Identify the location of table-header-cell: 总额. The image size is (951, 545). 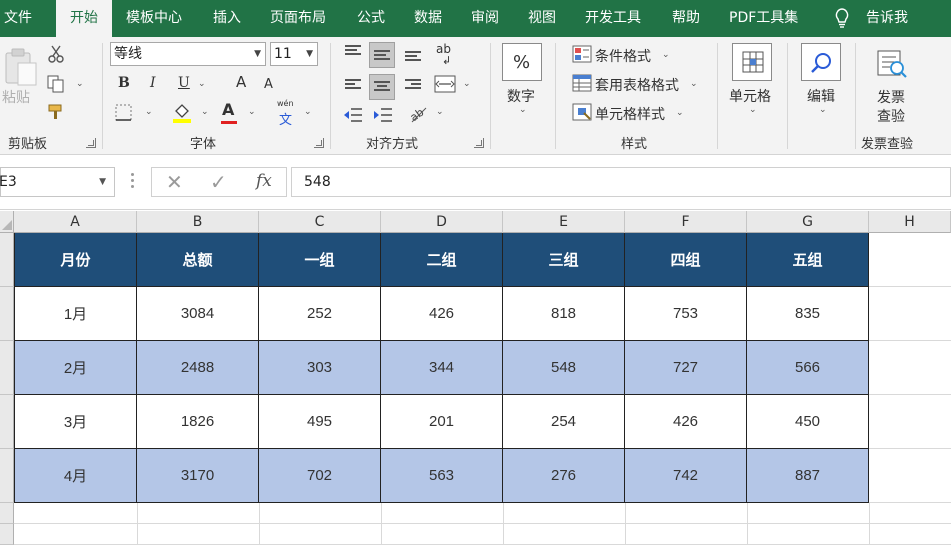
(198, 260).